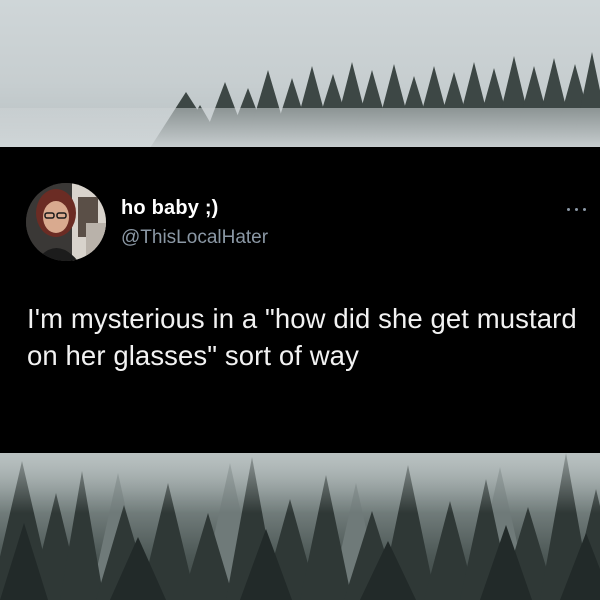  What do you see at coordinates (170, 208) in the screenshot?
I see `display-name: ho baby ;)` at bounding box center [170, 208].